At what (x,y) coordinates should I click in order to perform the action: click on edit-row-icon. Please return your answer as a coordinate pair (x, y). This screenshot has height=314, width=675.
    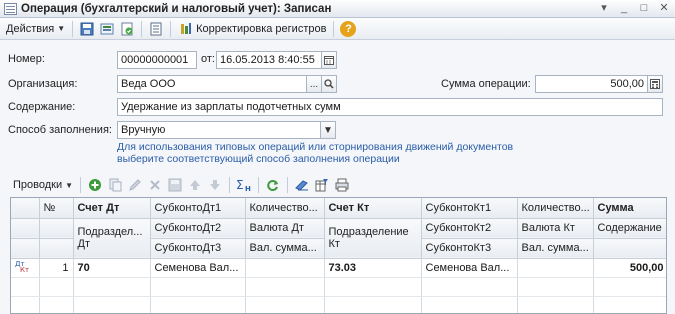
    Looking at the image, I should click on (135, 185).